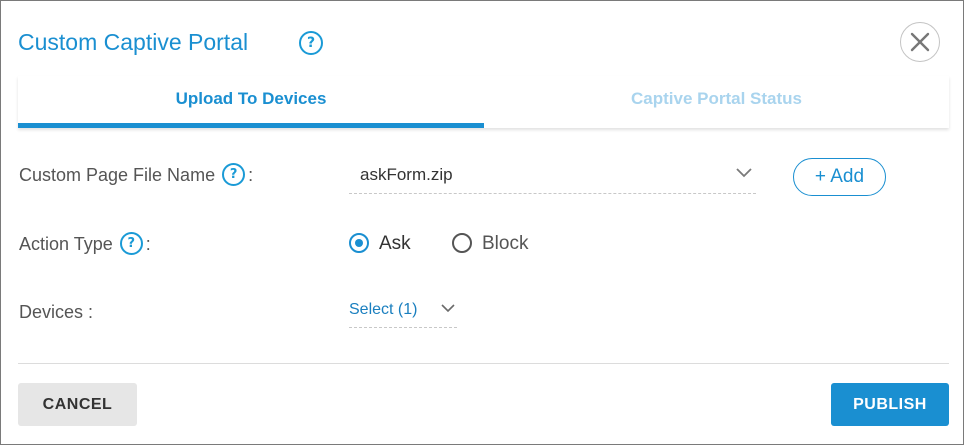 The width and height of the screenshot is (964, 445). Describe the element at coordinates (77, 404) in the screenshot. I see `cancel-button: CANCEL` at that location.